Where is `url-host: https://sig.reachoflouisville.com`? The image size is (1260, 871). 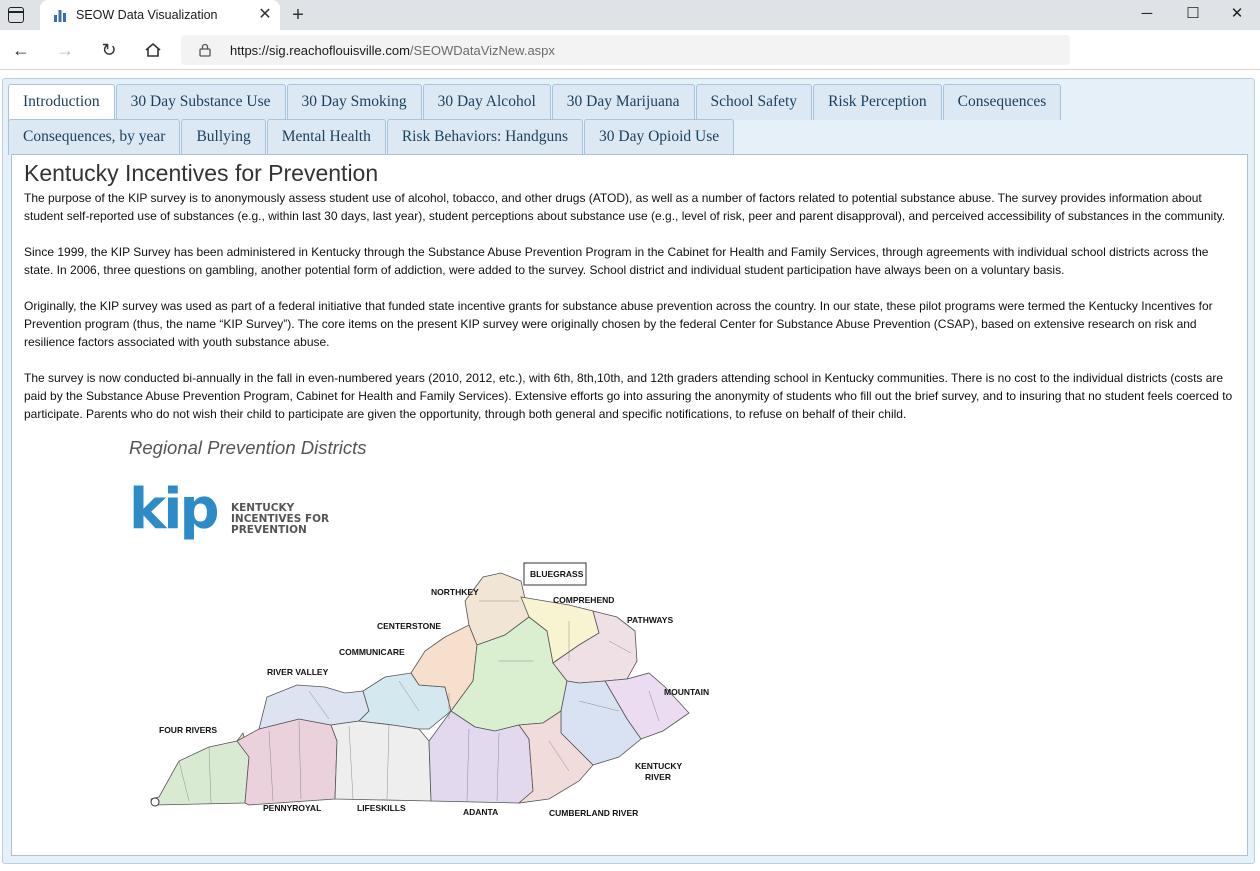 url-host: https://sig.reachoflouisville.com is located at coordinates (320, 50).